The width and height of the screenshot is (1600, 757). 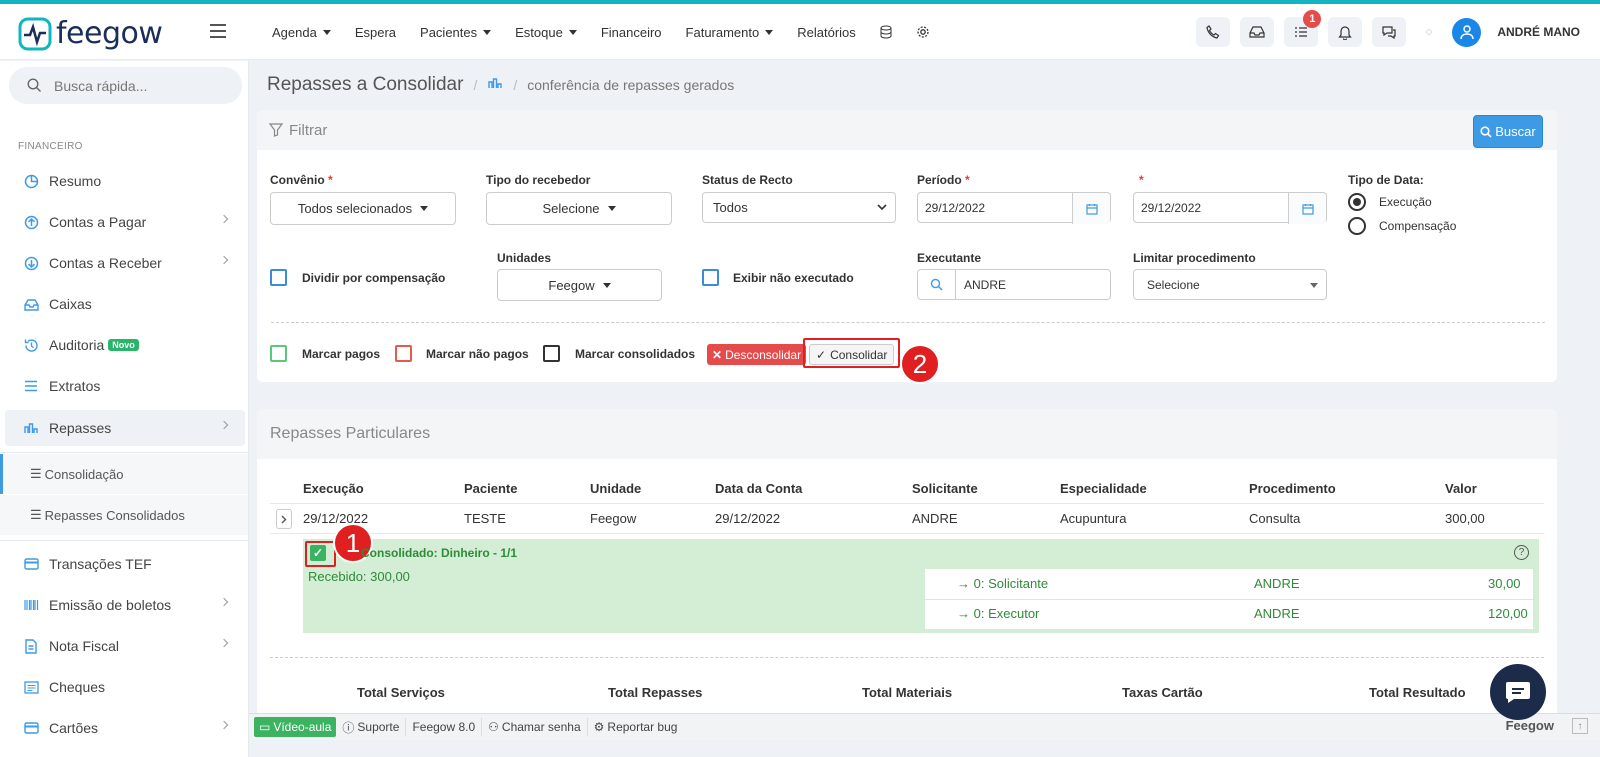 I want to click on repasses-icon, so click(x=495, y=85).